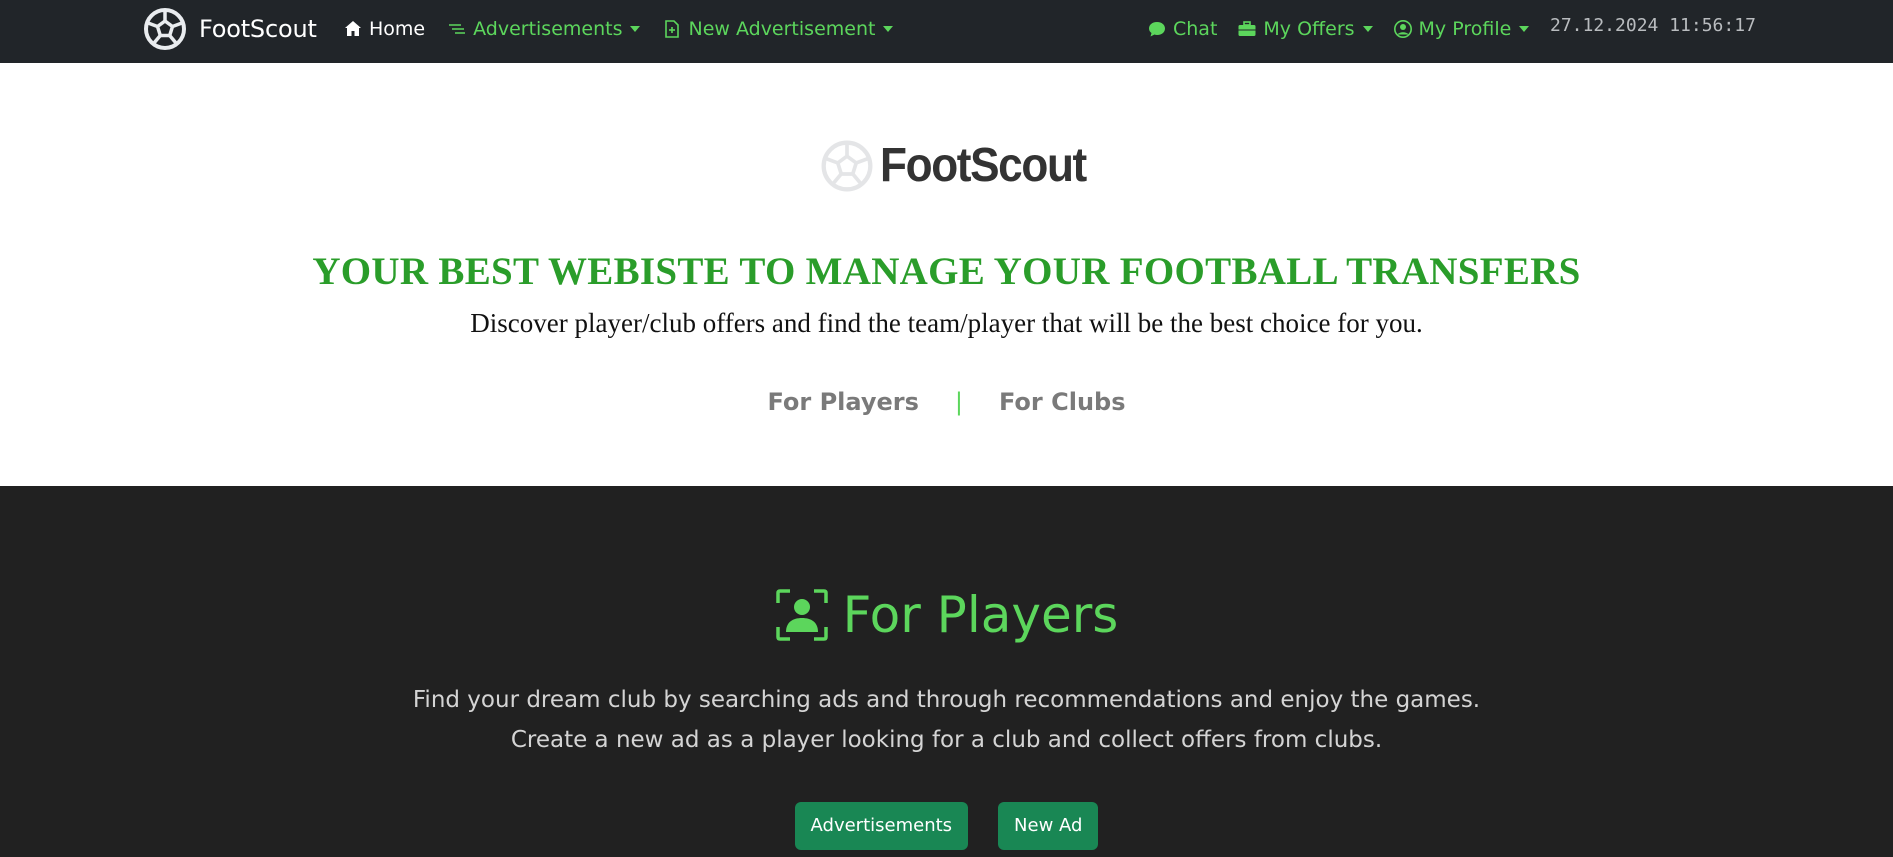 The height and width of the screenshot is (857, 1893). I want to click on new-ad-button: New Ad, so click(1048, 826).